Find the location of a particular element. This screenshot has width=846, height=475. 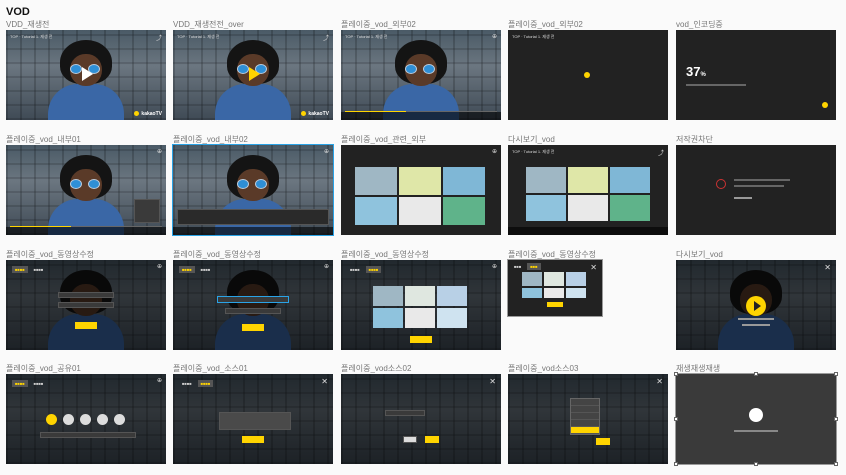

thumbnail-card: 플레이중_vod소스02 ✕ is located at coordinates (421, 413).